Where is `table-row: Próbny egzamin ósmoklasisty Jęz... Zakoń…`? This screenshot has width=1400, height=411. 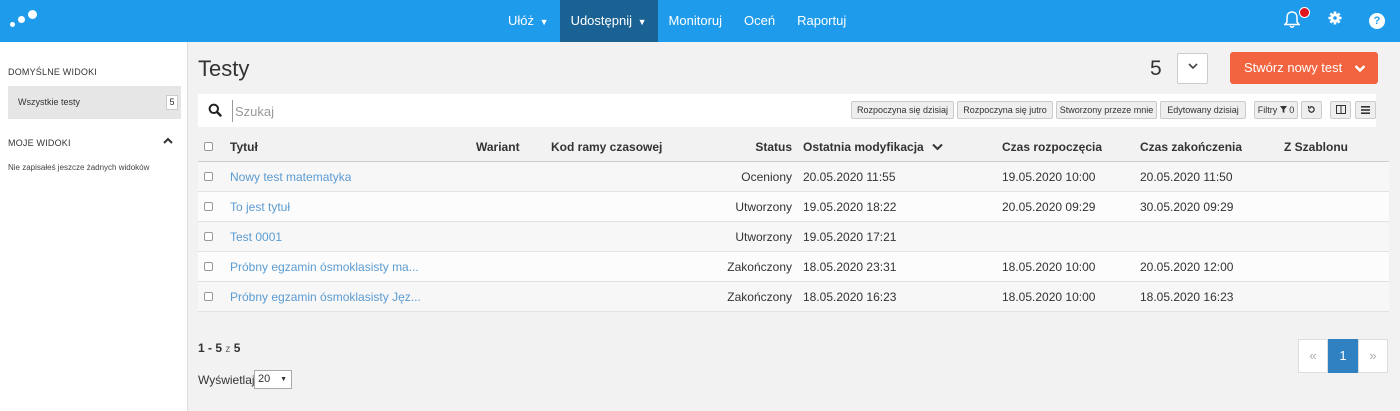
table-row: Próbny egzamin ósmoklasisty Jęz... Zakoń… is located at coordinates (793, 297).